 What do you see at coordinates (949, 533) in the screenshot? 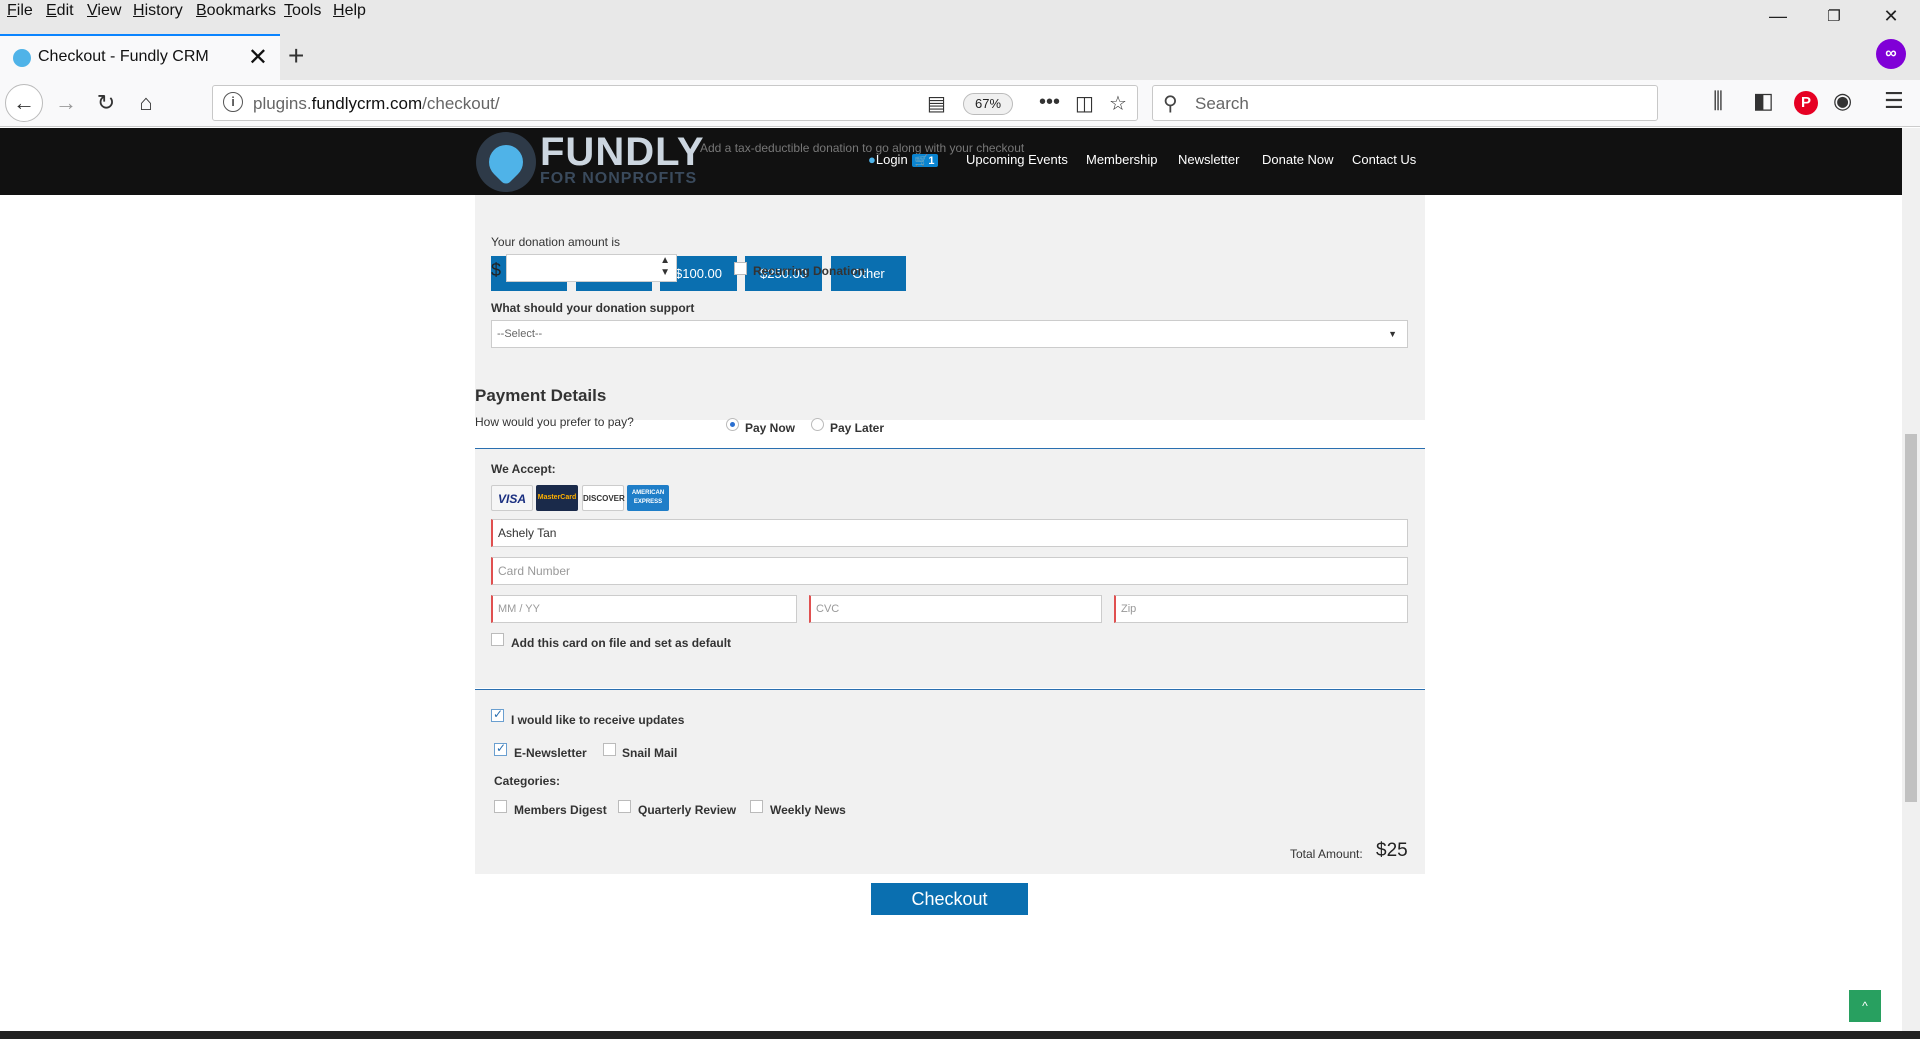
I see `cardholder-name-input: Ashely Tan` at bounding box center [949, 533].